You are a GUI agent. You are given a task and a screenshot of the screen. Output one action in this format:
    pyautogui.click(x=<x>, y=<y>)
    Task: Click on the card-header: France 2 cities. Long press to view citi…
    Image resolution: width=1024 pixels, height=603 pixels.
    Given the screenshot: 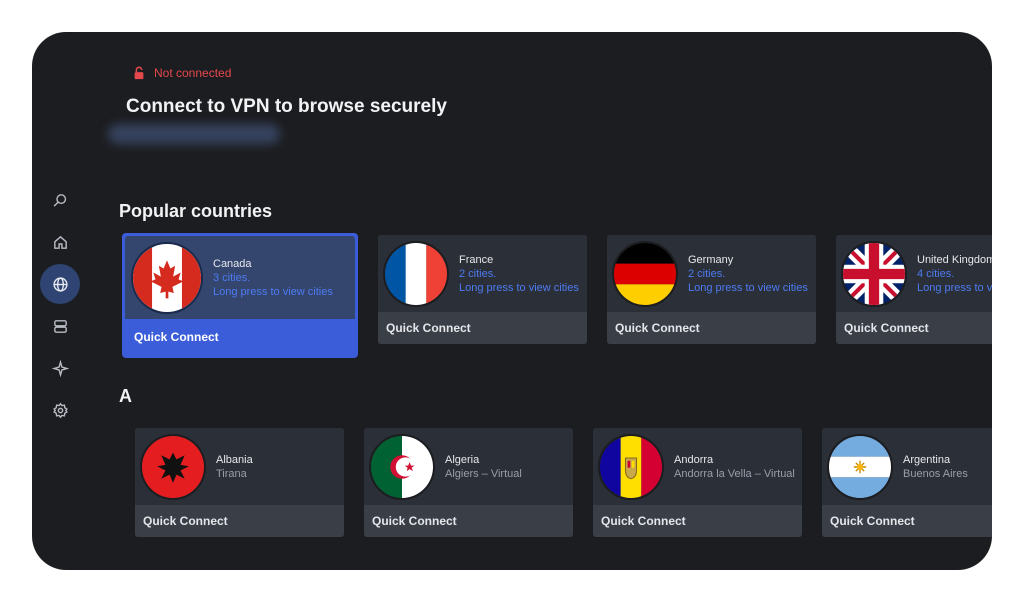 What is the action you would take?
    pyautogui.click(x=482, y=273)
    